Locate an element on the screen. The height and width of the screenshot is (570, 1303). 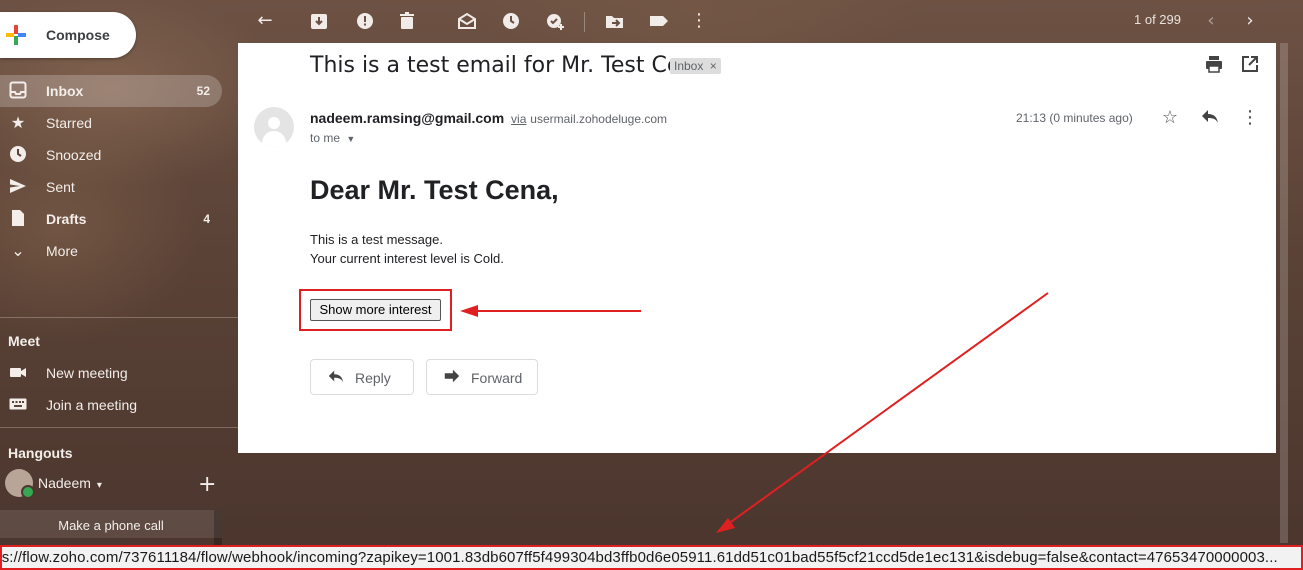
chip-label: Inbox is located at coordinates (689, 66).